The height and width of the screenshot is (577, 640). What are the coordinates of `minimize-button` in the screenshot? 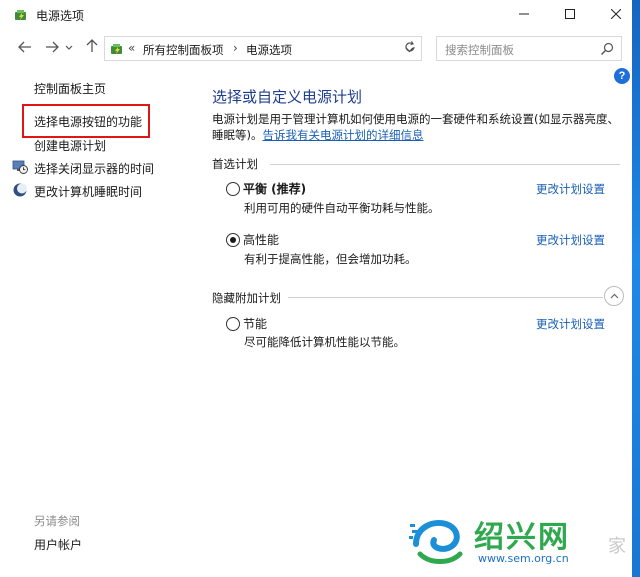 It's located at (524, 15).